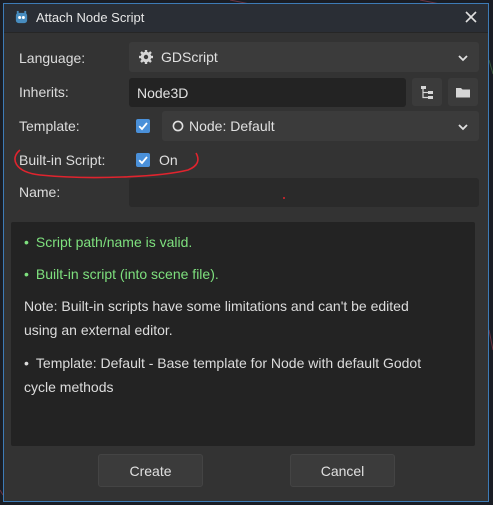 This screenshot has height=505, width=493. What do you see at coordinates (304, 192) in the screenshot?
I see `name-input` at bounding box center [304, 192].